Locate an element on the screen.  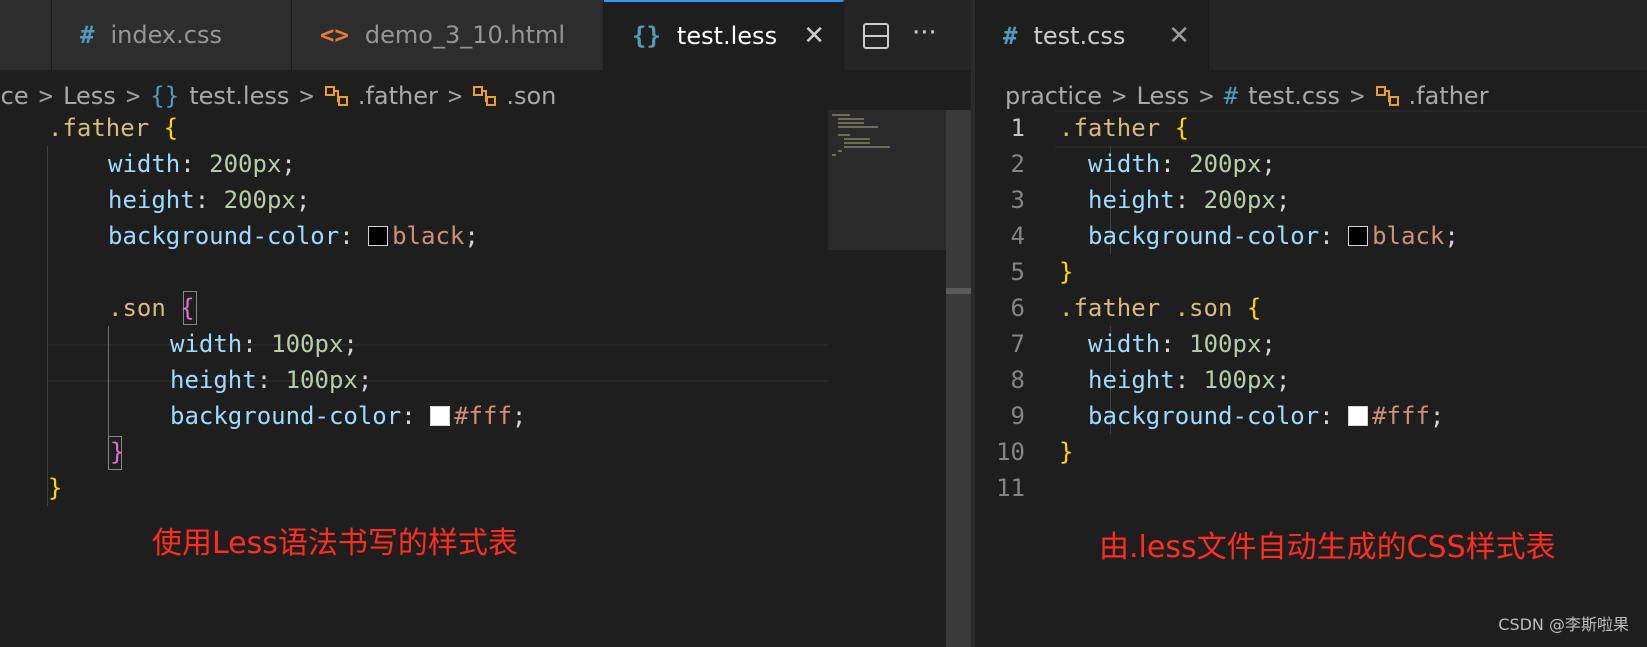
html-file-icon: <> is located at coordinates (334, 35).